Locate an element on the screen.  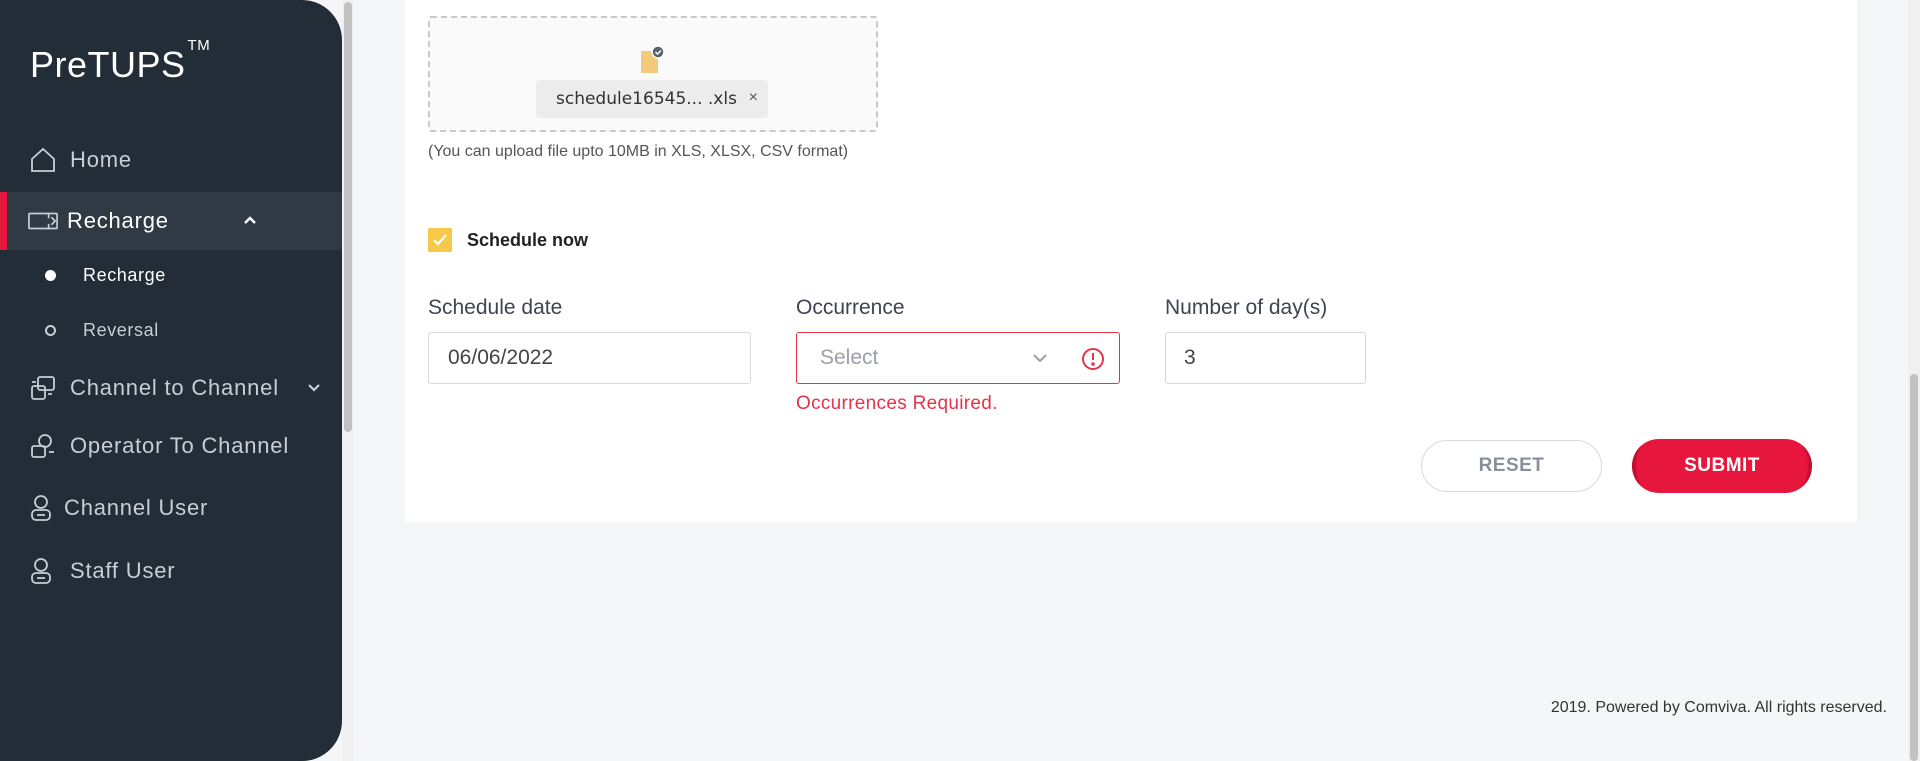
submit-button: SUBMIT is located at coordinates (1722, 466).